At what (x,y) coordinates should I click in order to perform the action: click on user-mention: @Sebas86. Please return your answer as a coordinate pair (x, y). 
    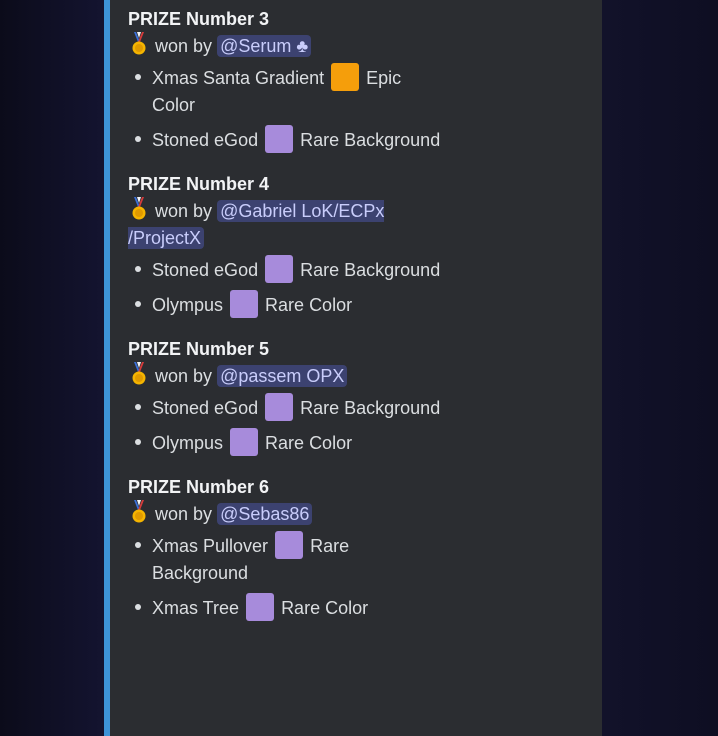
    Looking at the image, I should click on (265, 514).